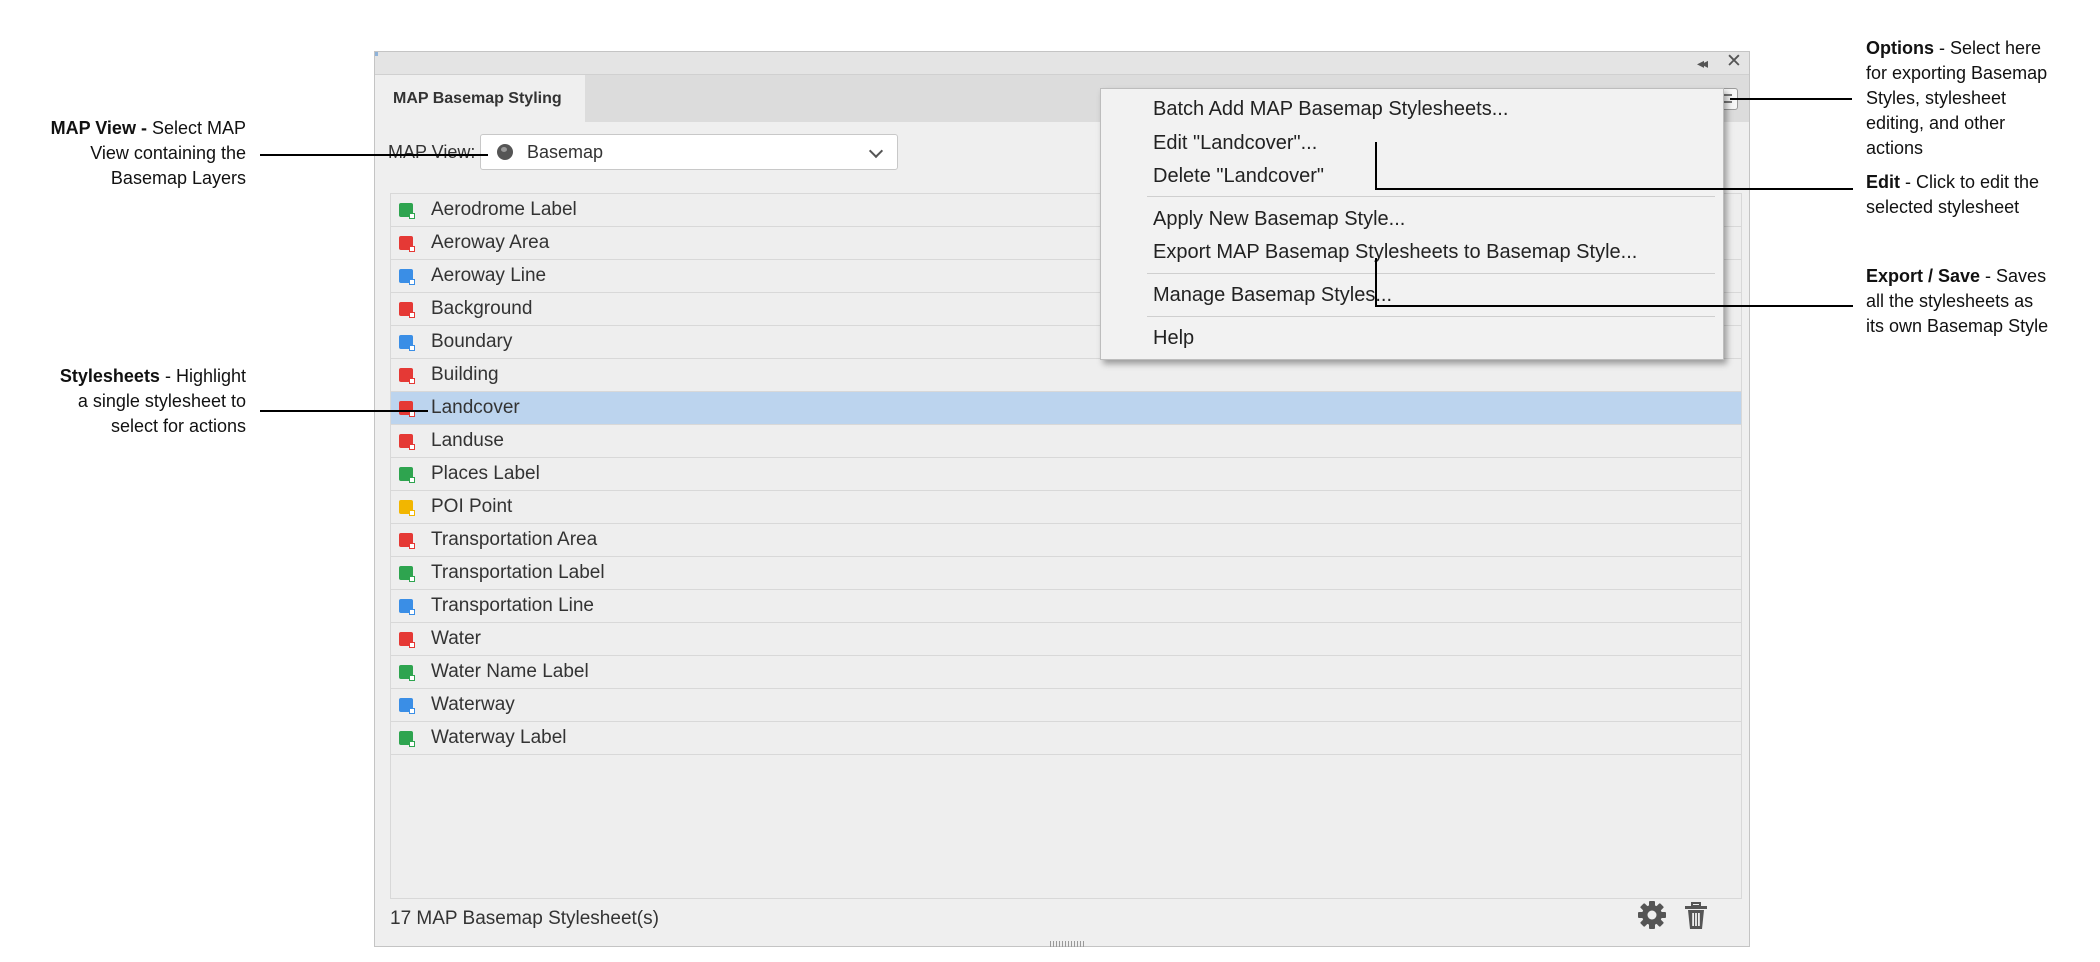 The width and height of the screenshot is (2100, 962). Describe the element at coordinates (1066, 573) in the screenshot. I see `stylesheet-row: Transportation Label` at that location.